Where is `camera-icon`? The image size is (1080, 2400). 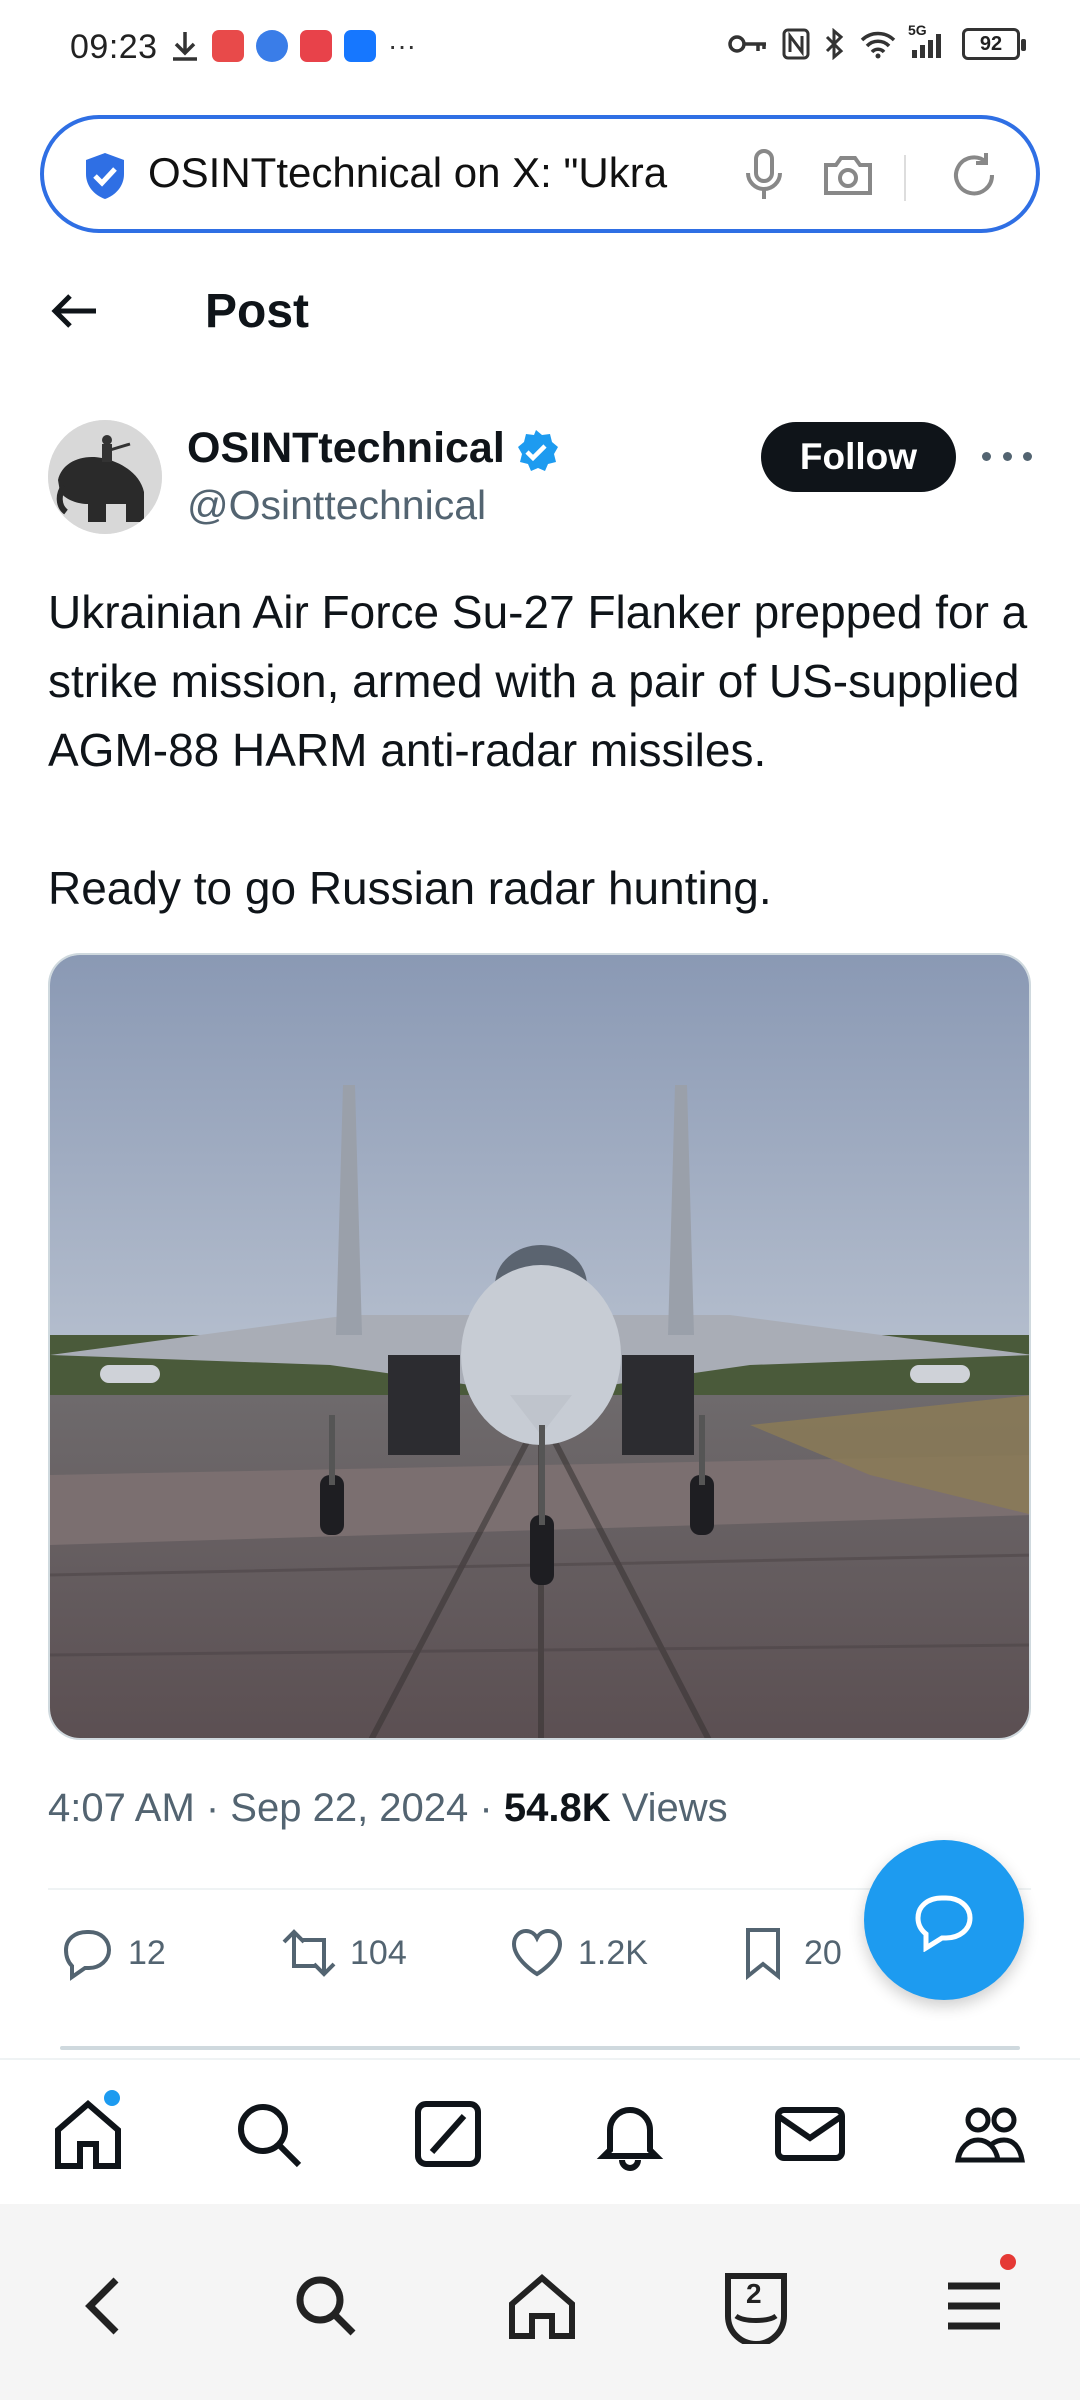 camera-icon is located at coordinates (848, 175).